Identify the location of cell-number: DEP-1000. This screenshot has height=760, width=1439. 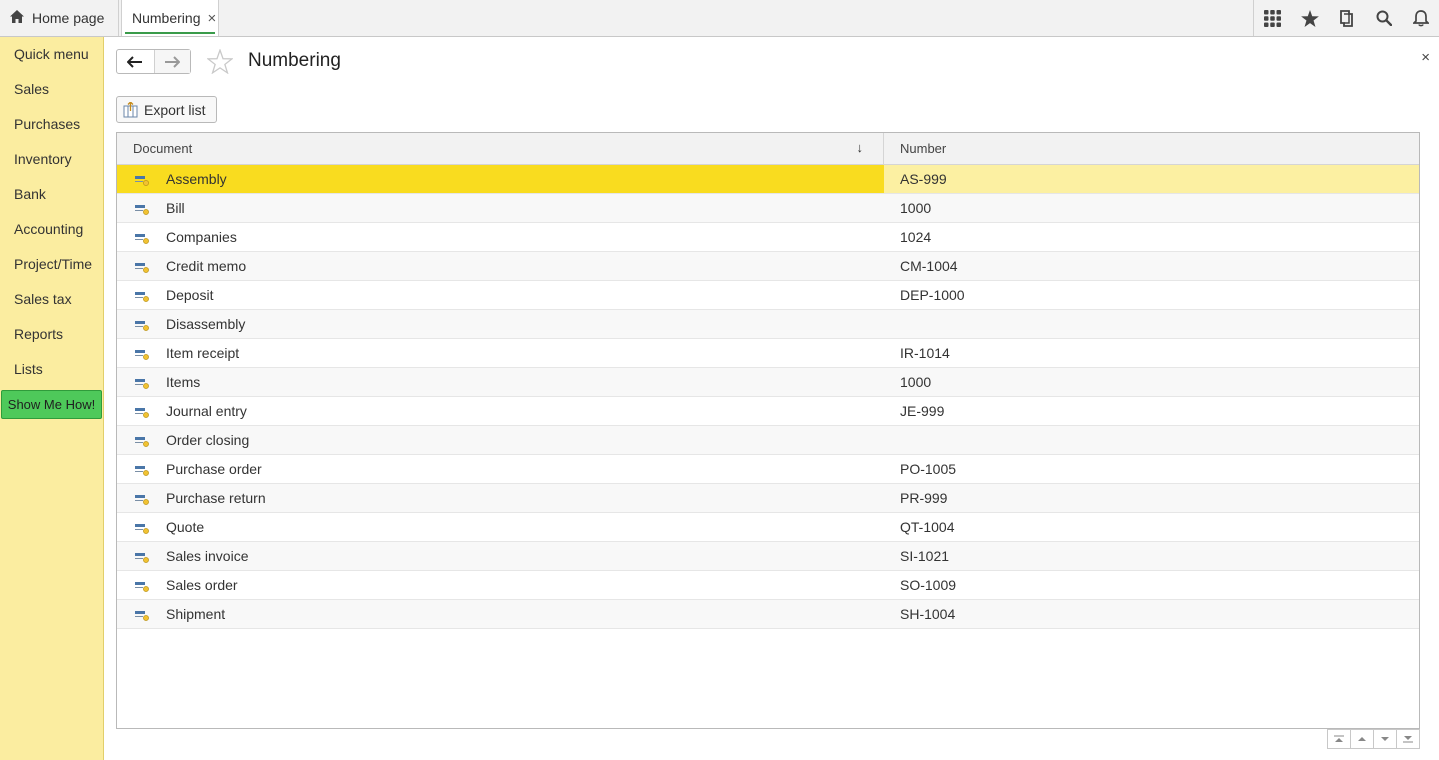
(932, 295).